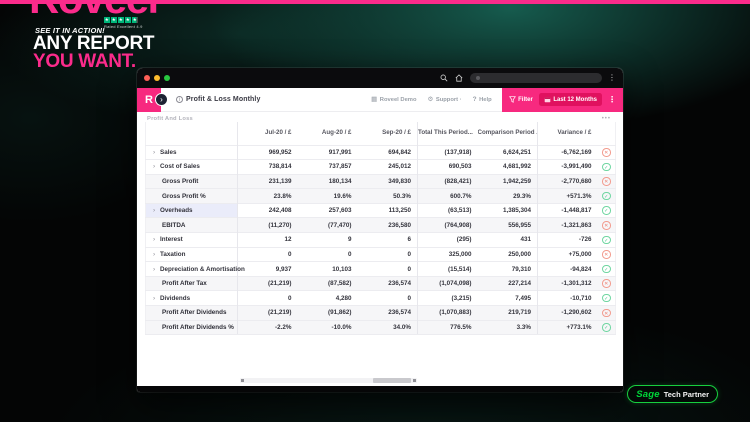 Image resolution: width=750 pixels, height=422 pixels. I want to click on column-header-status, so click(607, 133).